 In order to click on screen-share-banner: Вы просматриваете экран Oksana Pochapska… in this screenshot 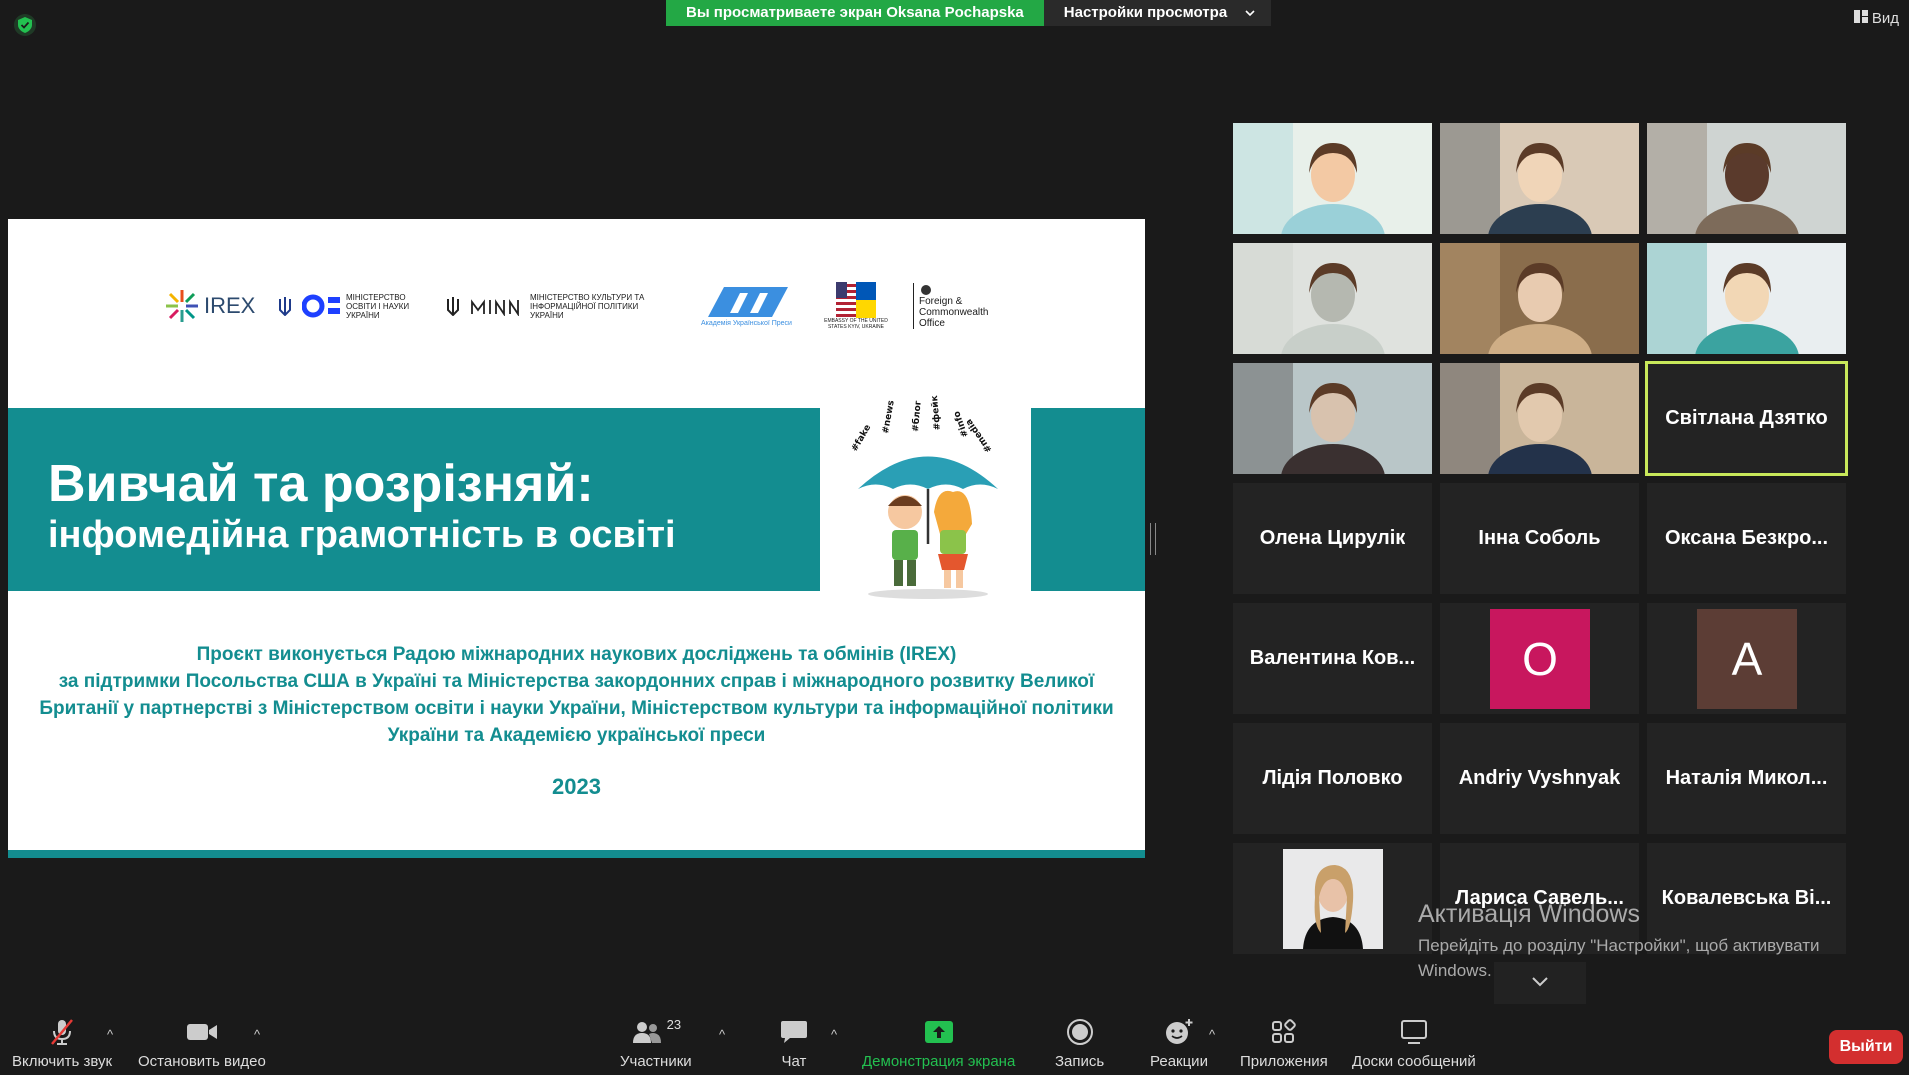, I will do `click(969, 13)`.